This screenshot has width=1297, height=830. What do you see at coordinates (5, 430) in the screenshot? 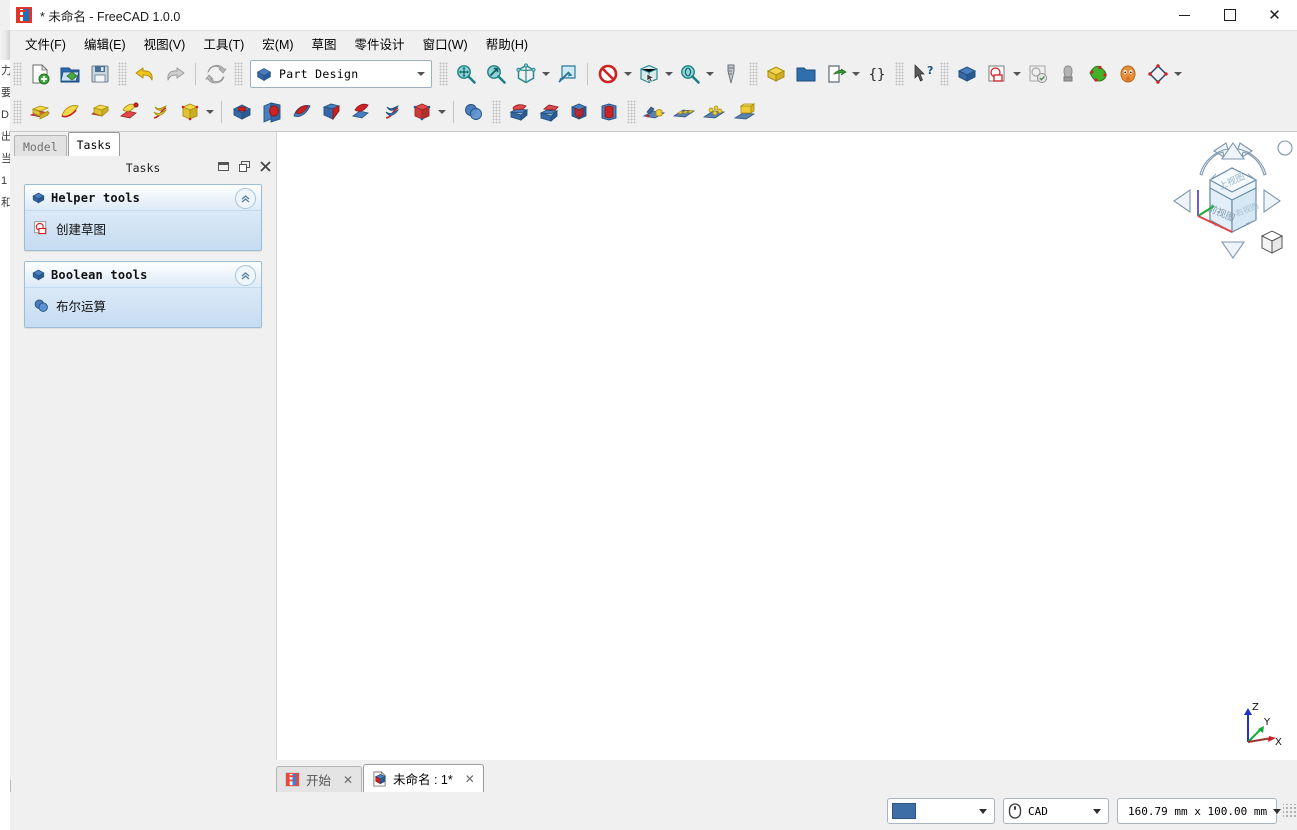
I see `background-window-sliver: 力 要 D 出 当 1 和` at bounding box center [5, 430].